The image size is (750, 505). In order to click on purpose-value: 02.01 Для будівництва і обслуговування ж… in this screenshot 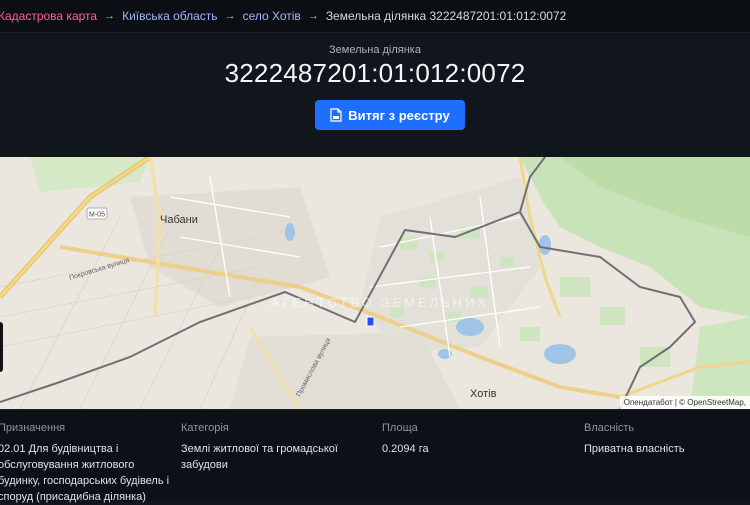, I will do `click(85, 473)`.